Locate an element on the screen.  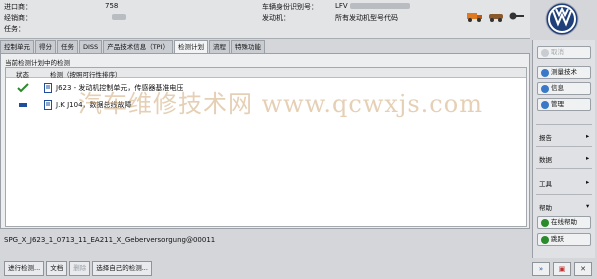
navigation-buttons: » ▣ ✕ is located at coordinates (562, 269).